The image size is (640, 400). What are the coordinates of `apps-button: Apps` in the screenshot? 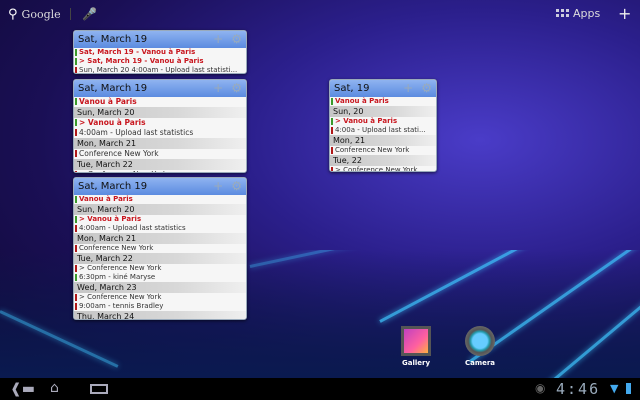 It's located at (578, 13).